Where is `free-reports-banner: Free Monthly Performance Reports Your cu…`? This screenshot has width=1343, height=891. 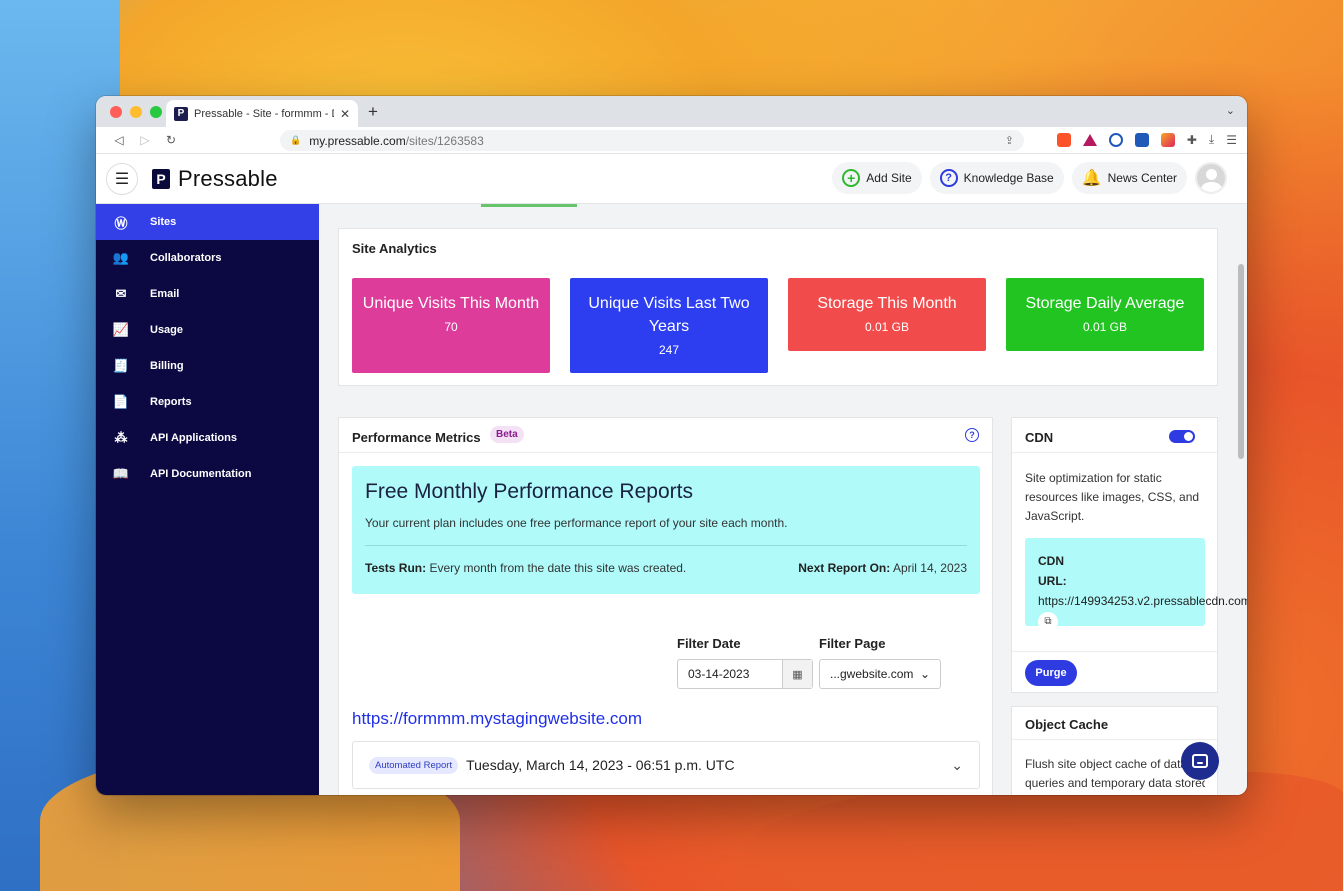
free-reports-banner: Free Monthly Performance Reports Your cu… is located at coordinates (666, 530).